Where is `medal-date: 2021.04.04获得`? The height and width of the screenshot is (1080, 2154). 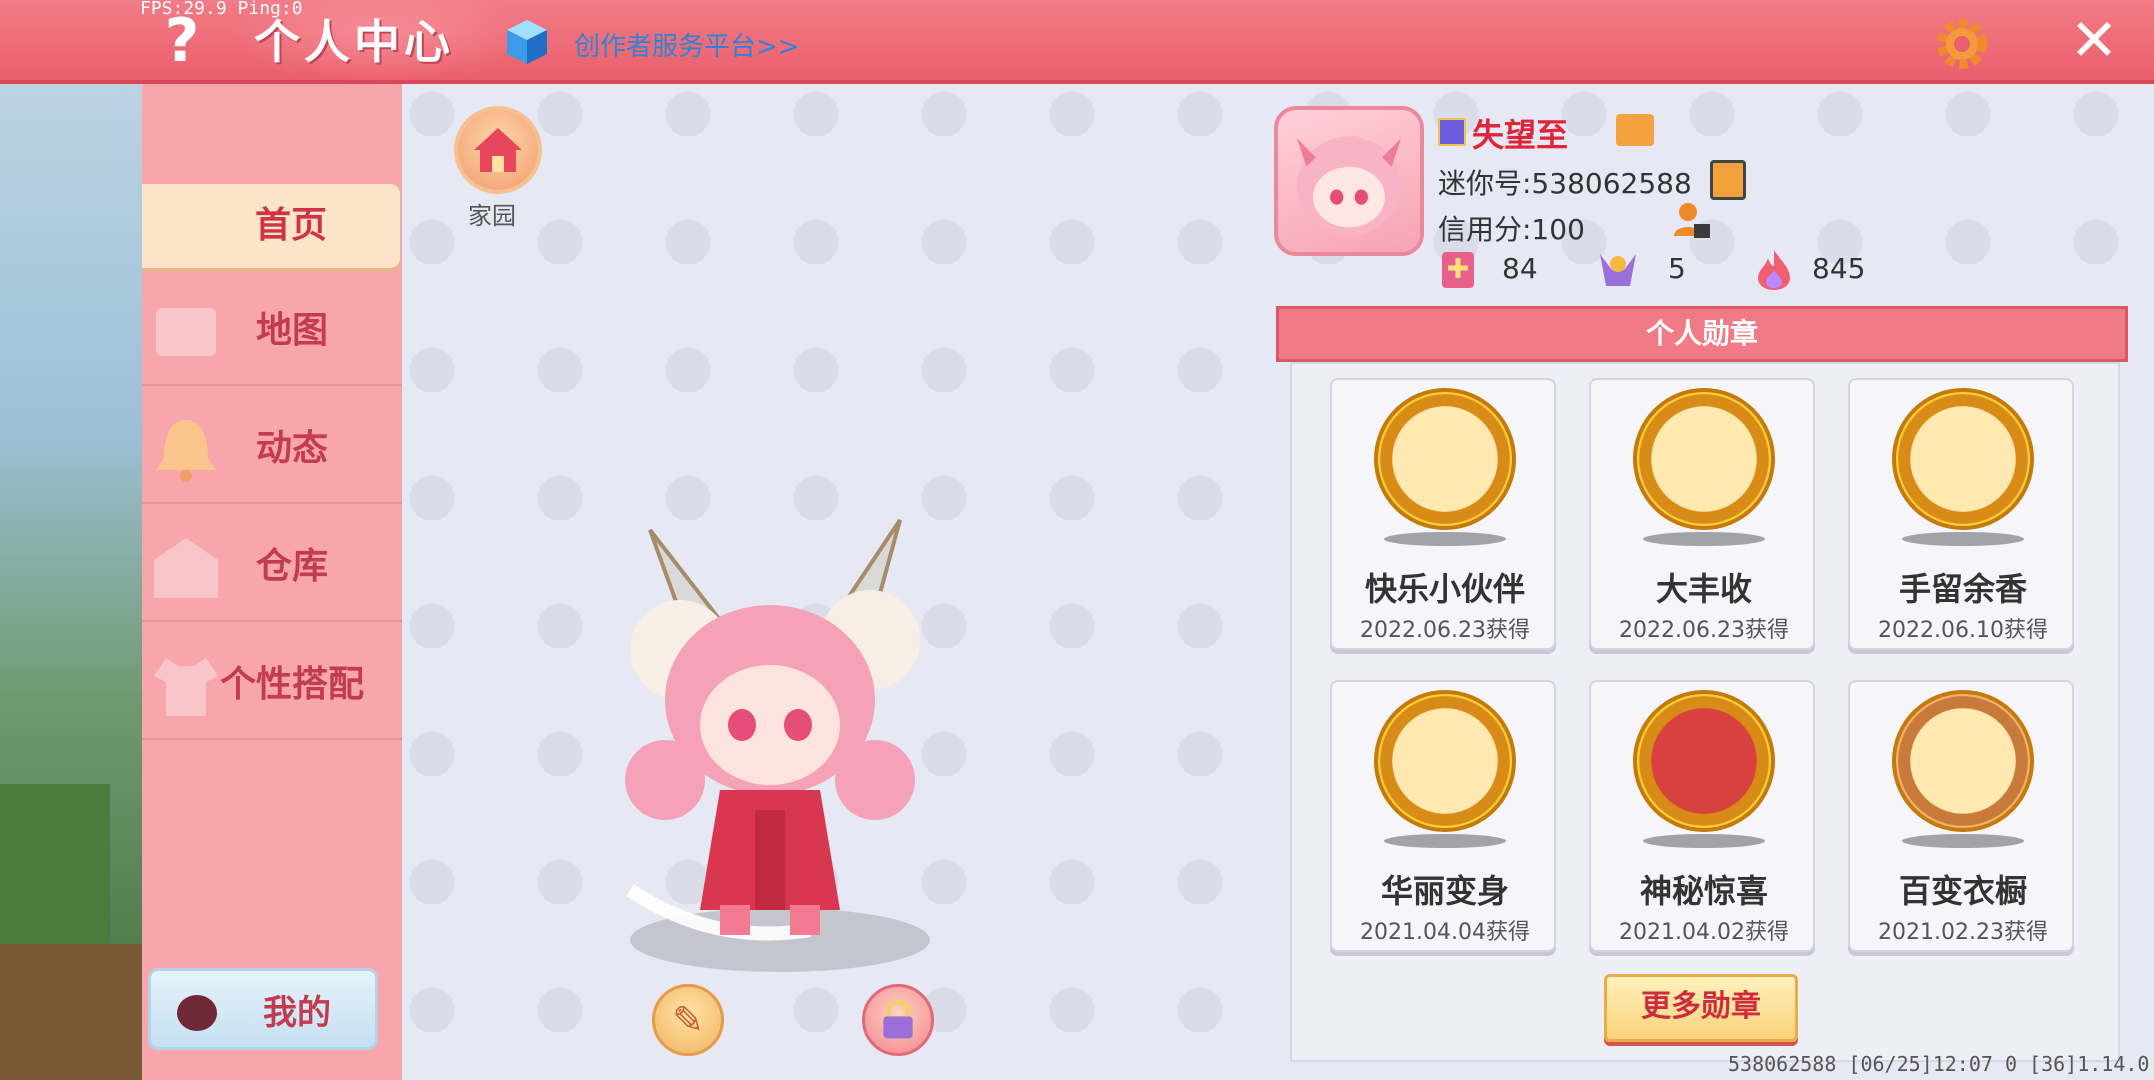
medal-date: 2021.04.04获得 is located at coordinates (1445, 932).